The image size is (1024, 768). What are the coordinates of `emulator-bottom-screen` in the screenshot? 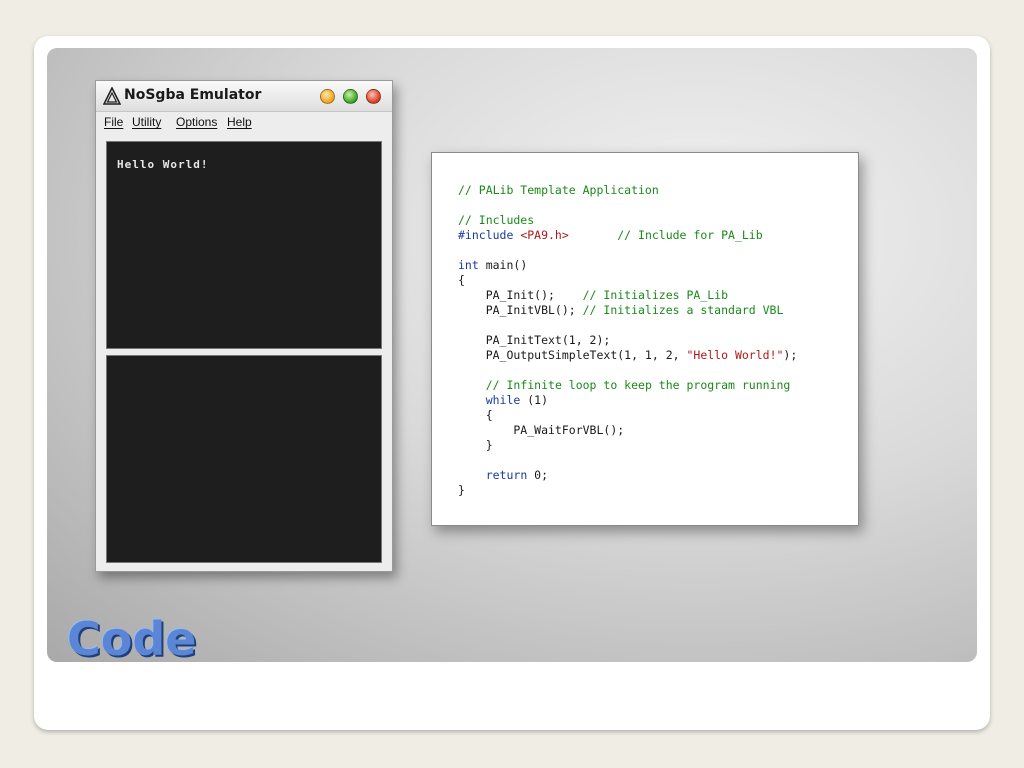 It's located at (244, 459).